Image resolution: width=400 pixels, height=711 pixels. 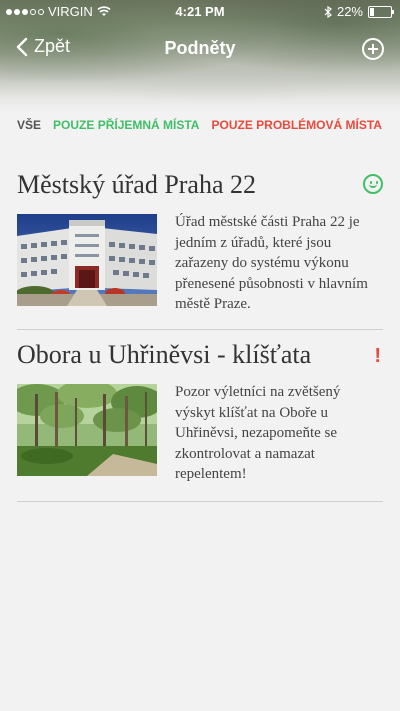 What do you see at coordinates (137, 184) in the screenshot?
I see `item-title: Městský úřad Praha 22` at bounding box center [137, 184].